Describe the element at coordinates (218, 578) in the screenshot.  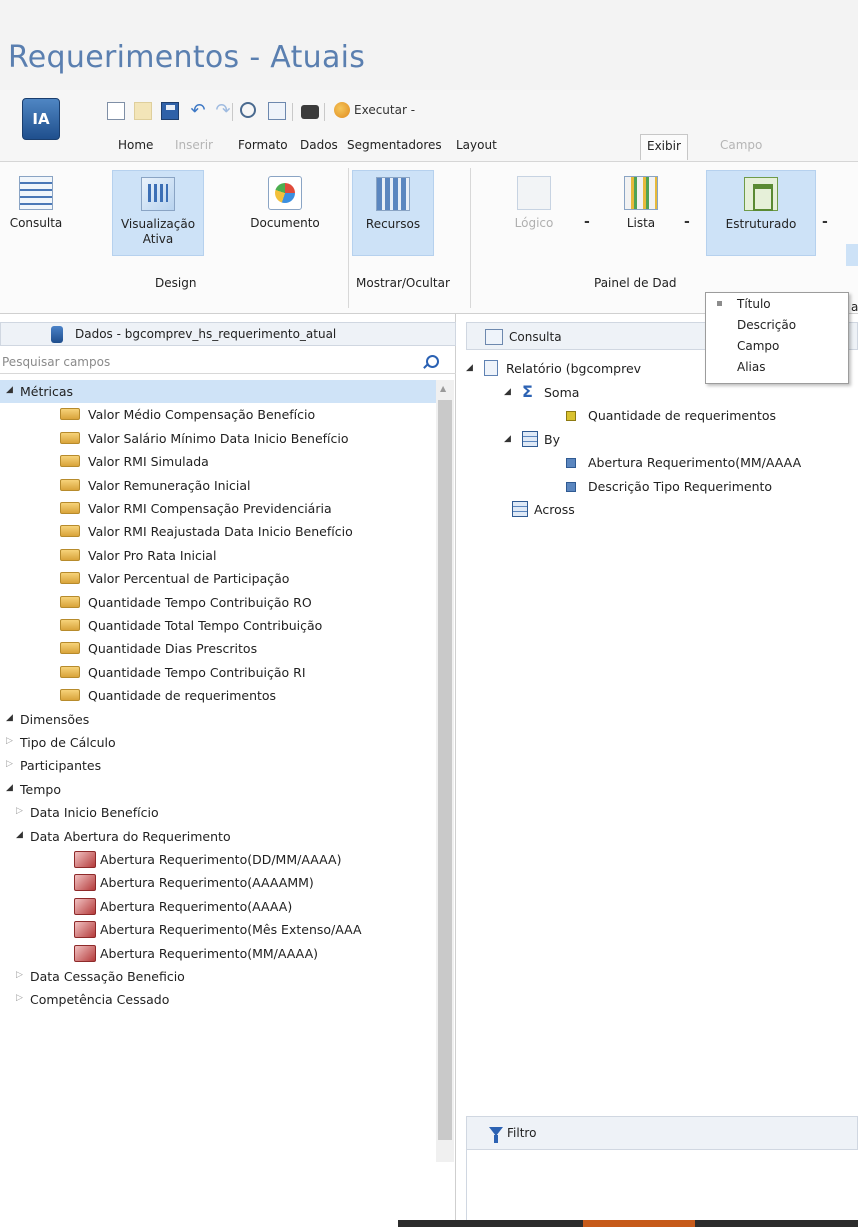
I see `tree-field: Valor Percentual de Participação` at that location.